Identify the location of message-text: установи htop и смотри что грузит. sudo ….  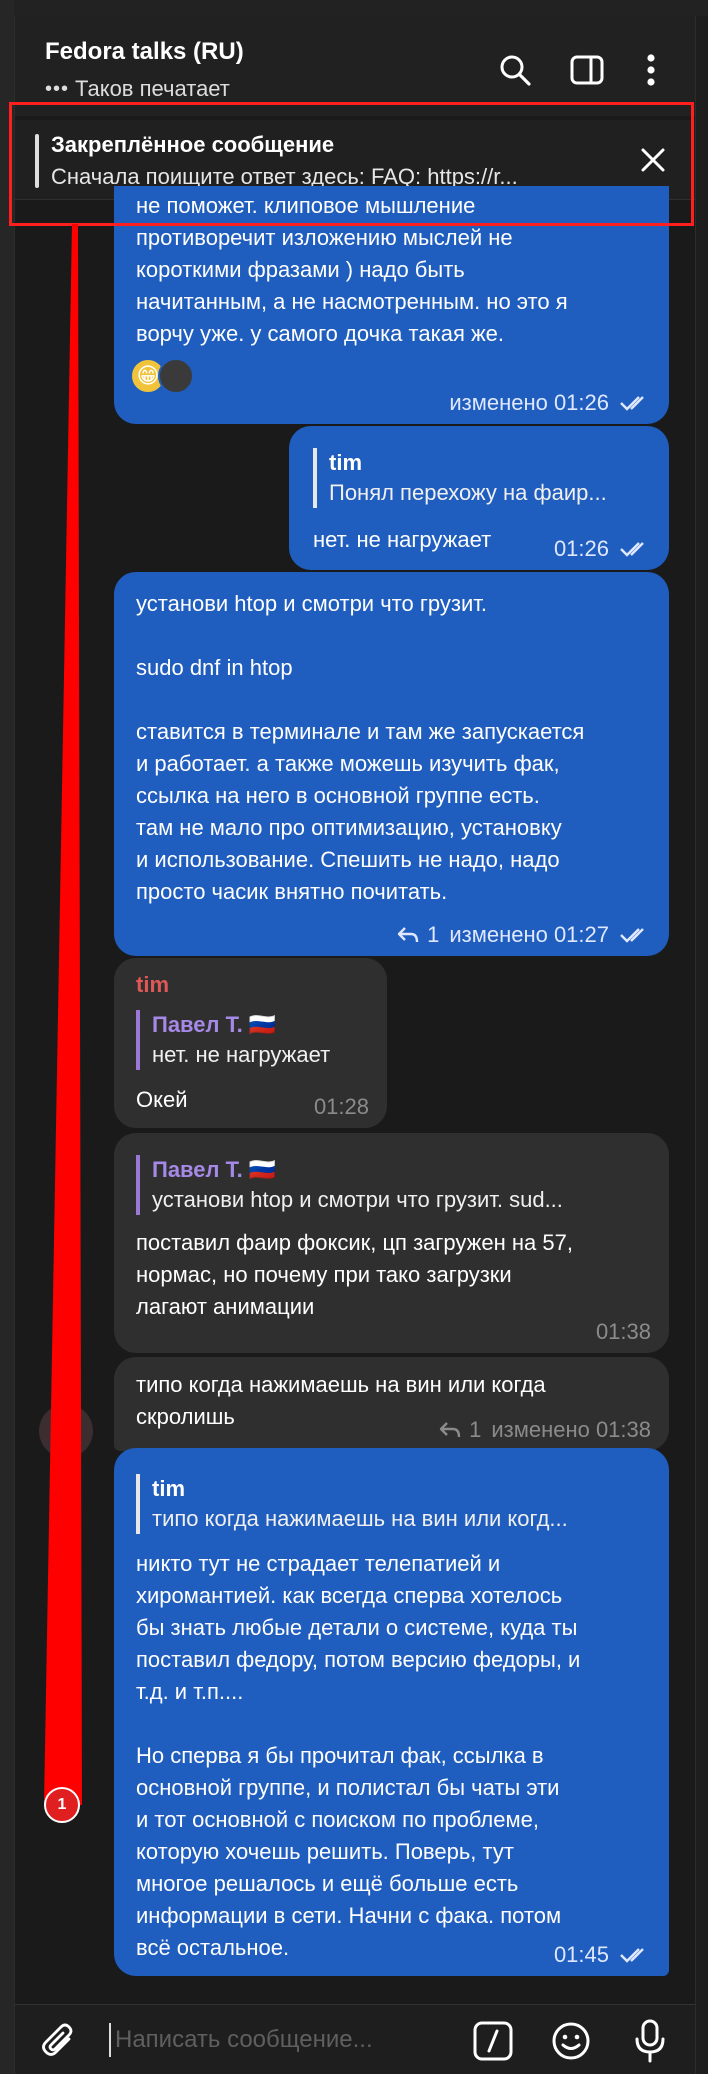
(360, 747).